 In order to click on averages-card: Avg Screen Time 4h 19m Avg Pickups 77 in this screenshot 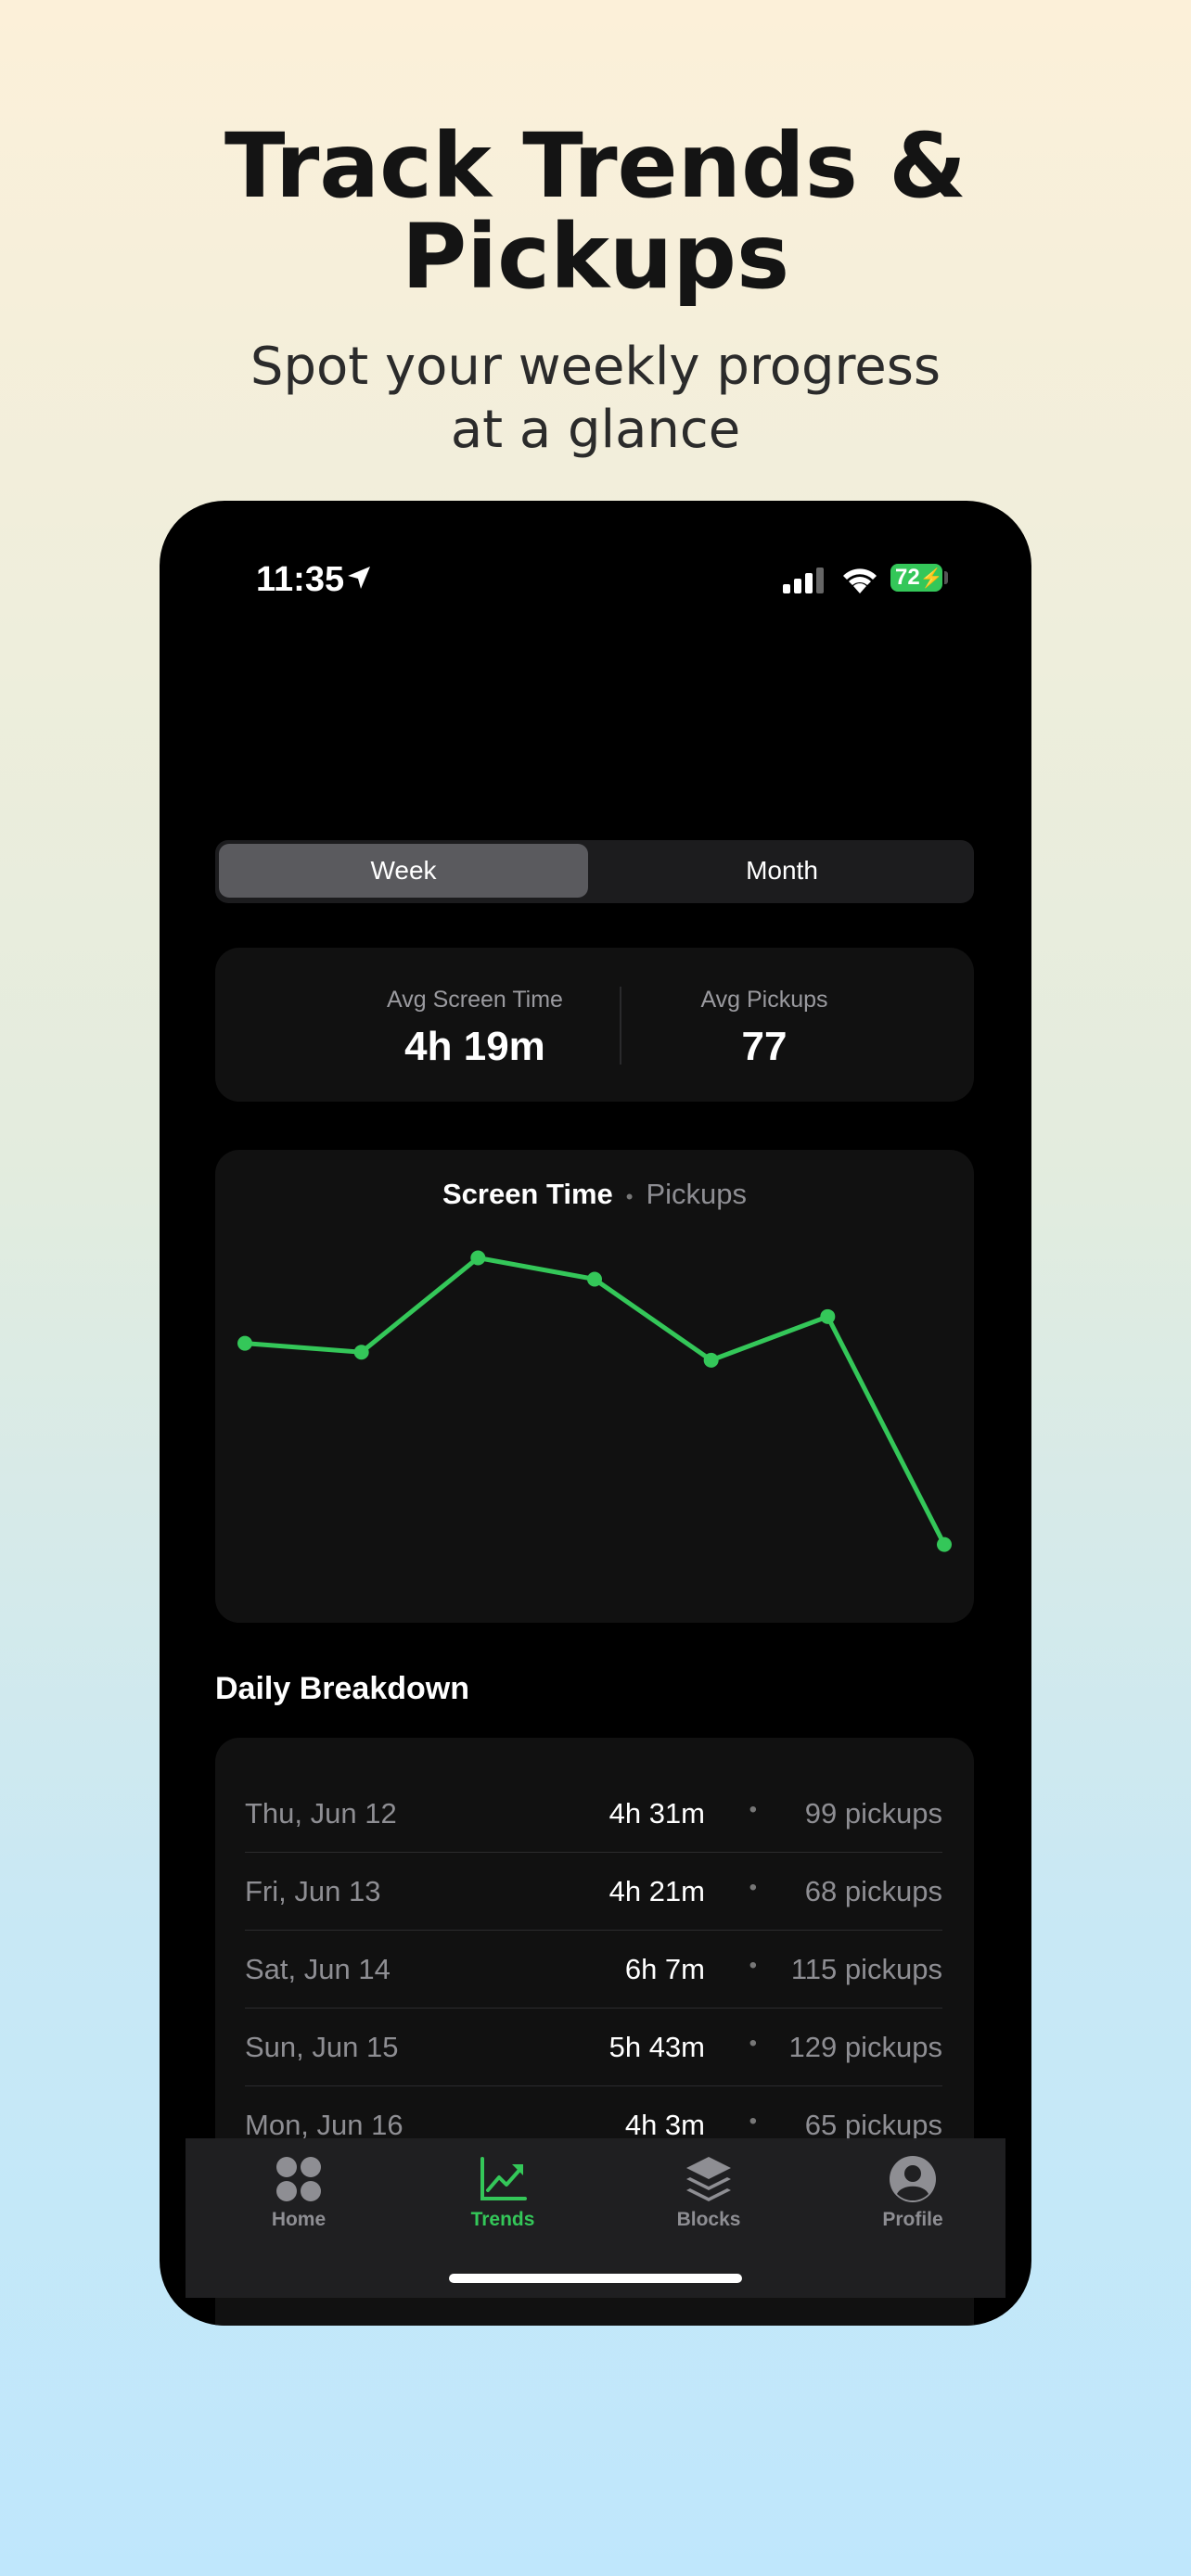, I will do `click(594, 1025)`.